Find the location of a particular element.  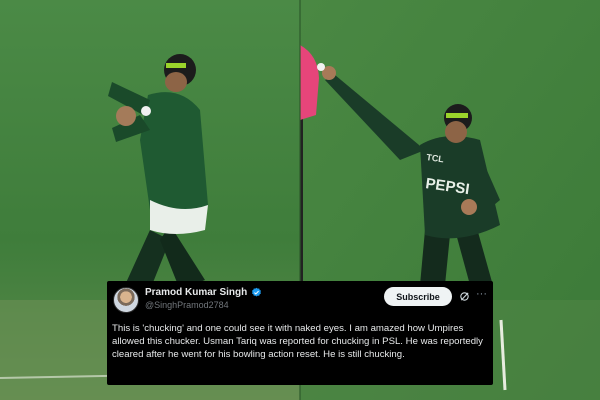

subscribe-button: Subscribe is located at coordinates (418, 296).